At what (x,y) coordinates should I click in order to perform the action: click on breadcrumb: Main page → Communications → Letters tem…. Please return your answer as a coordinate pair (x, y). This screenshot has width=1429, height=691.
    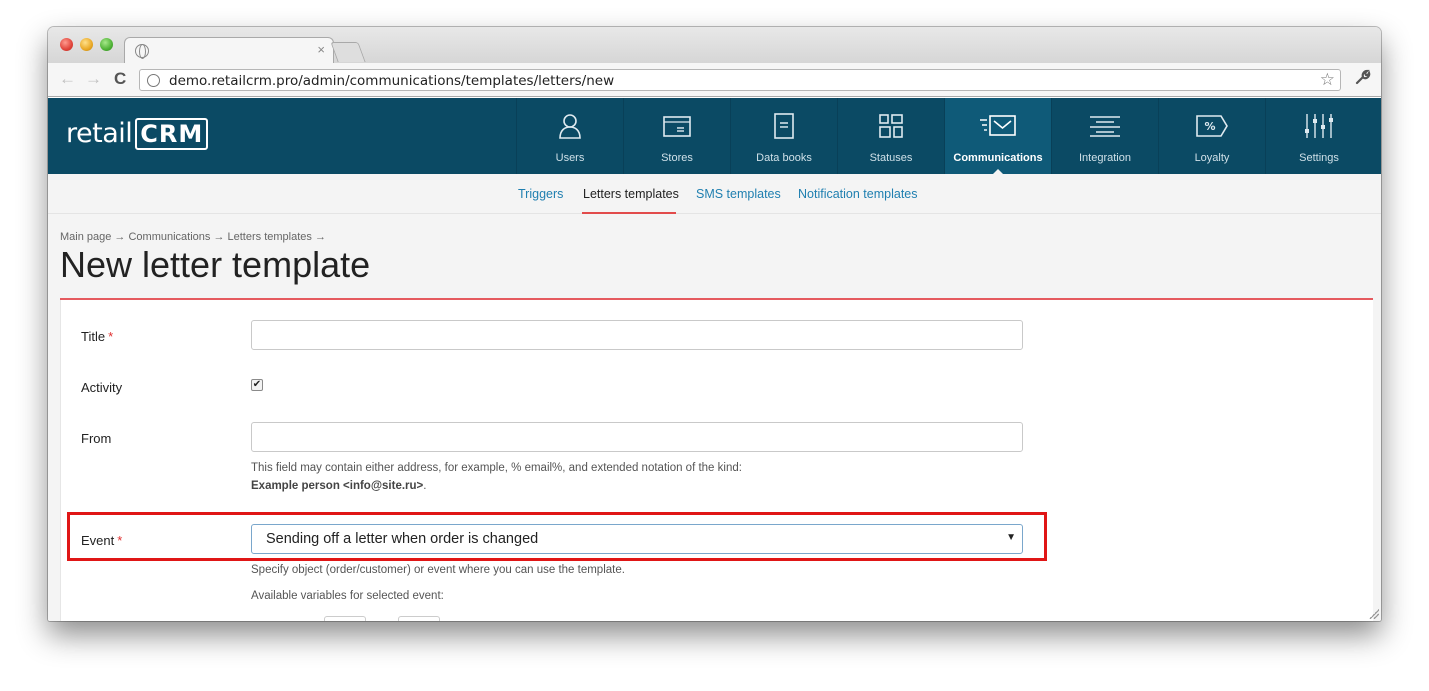
    Looking at the image, I should click on (193, 237).